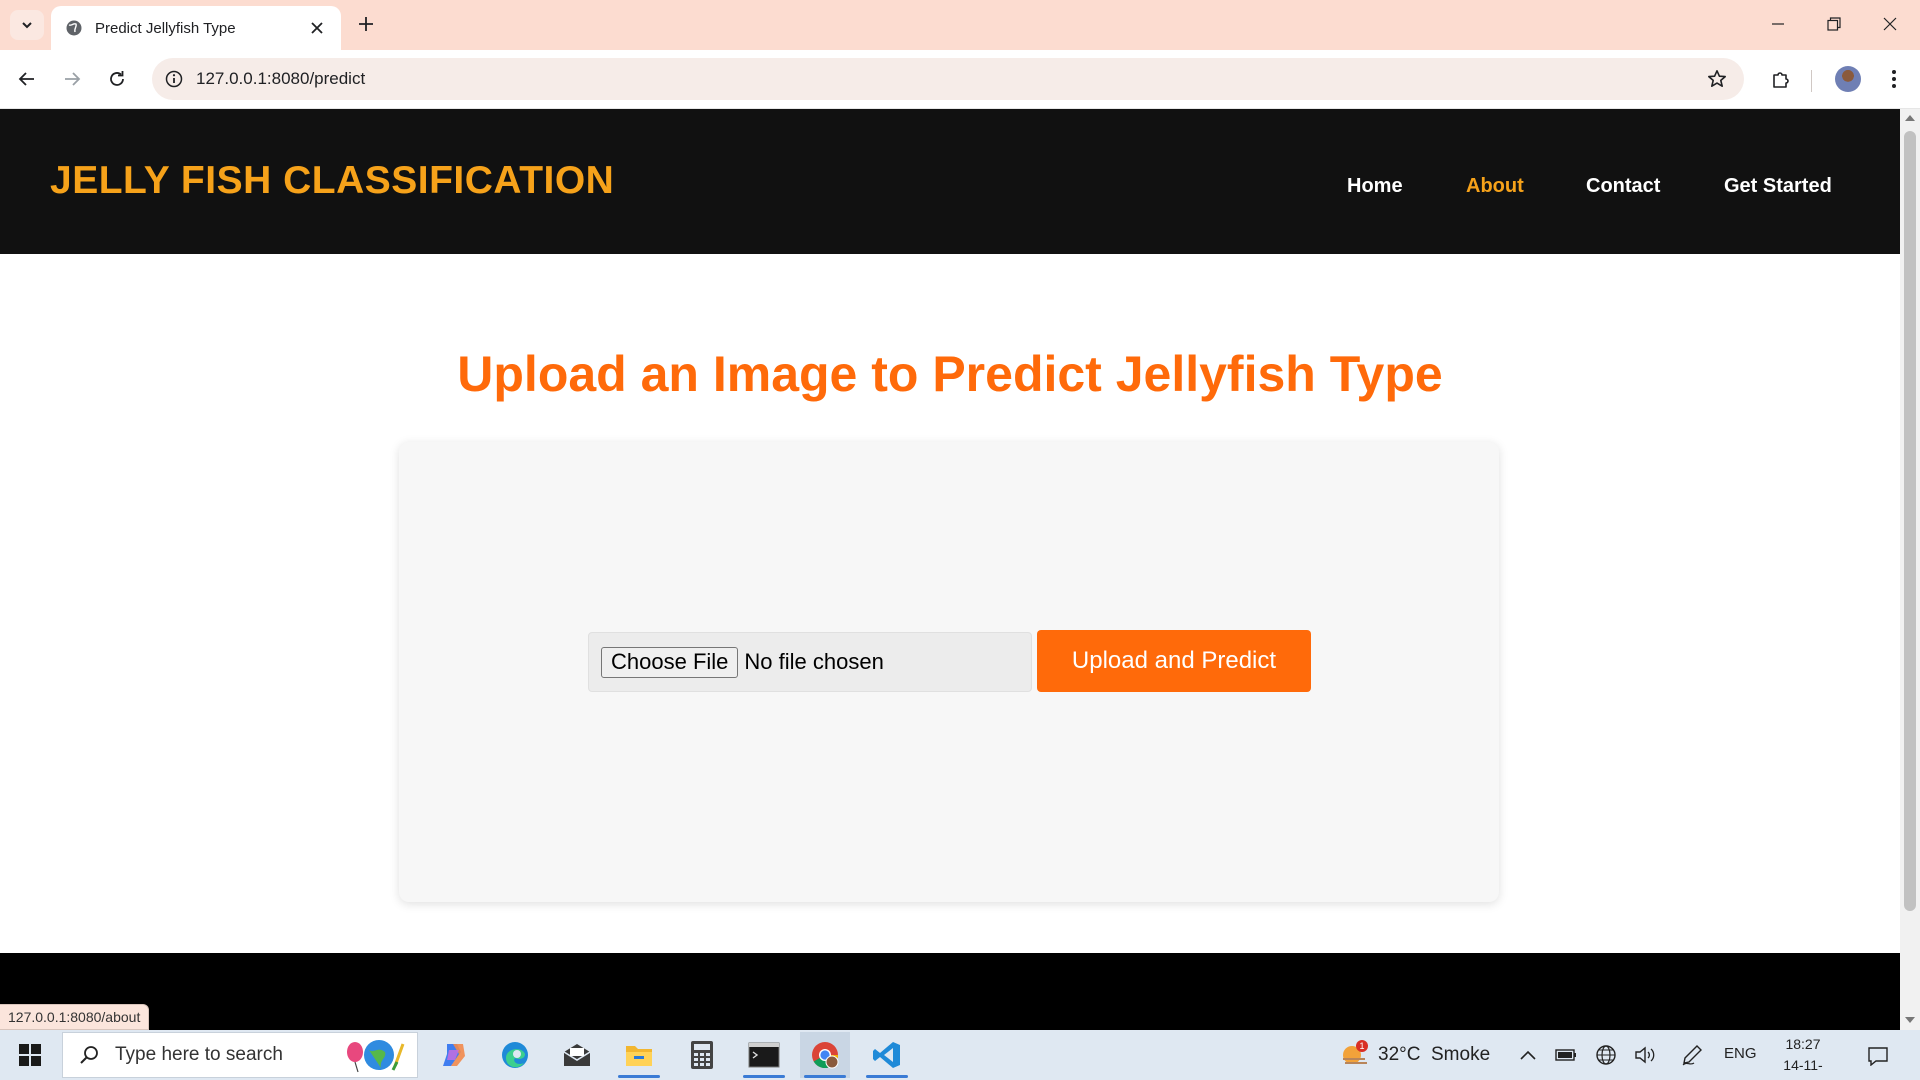 The image size is (1920, 1080). Describe the element at coordinates (1692, 1055) in the screenshot. I see `pen-workspace-icon` at that location.